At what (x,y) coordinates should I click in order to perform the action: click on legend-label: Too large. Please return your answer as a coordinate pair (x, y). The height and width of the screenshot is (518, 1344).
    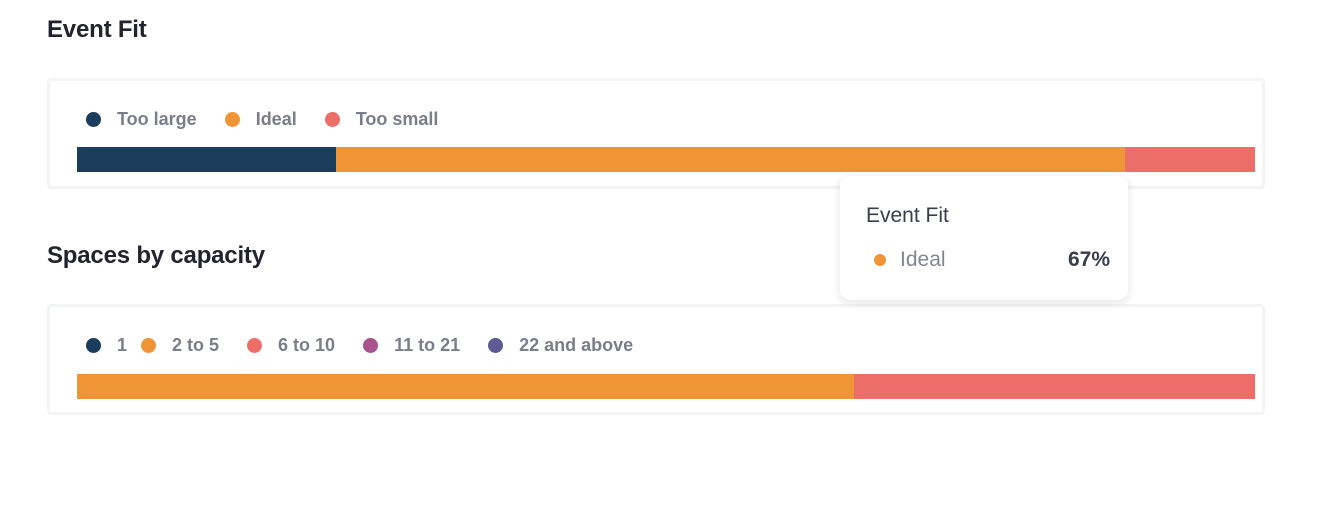
    Looking at the image, I should click on (157, 119).